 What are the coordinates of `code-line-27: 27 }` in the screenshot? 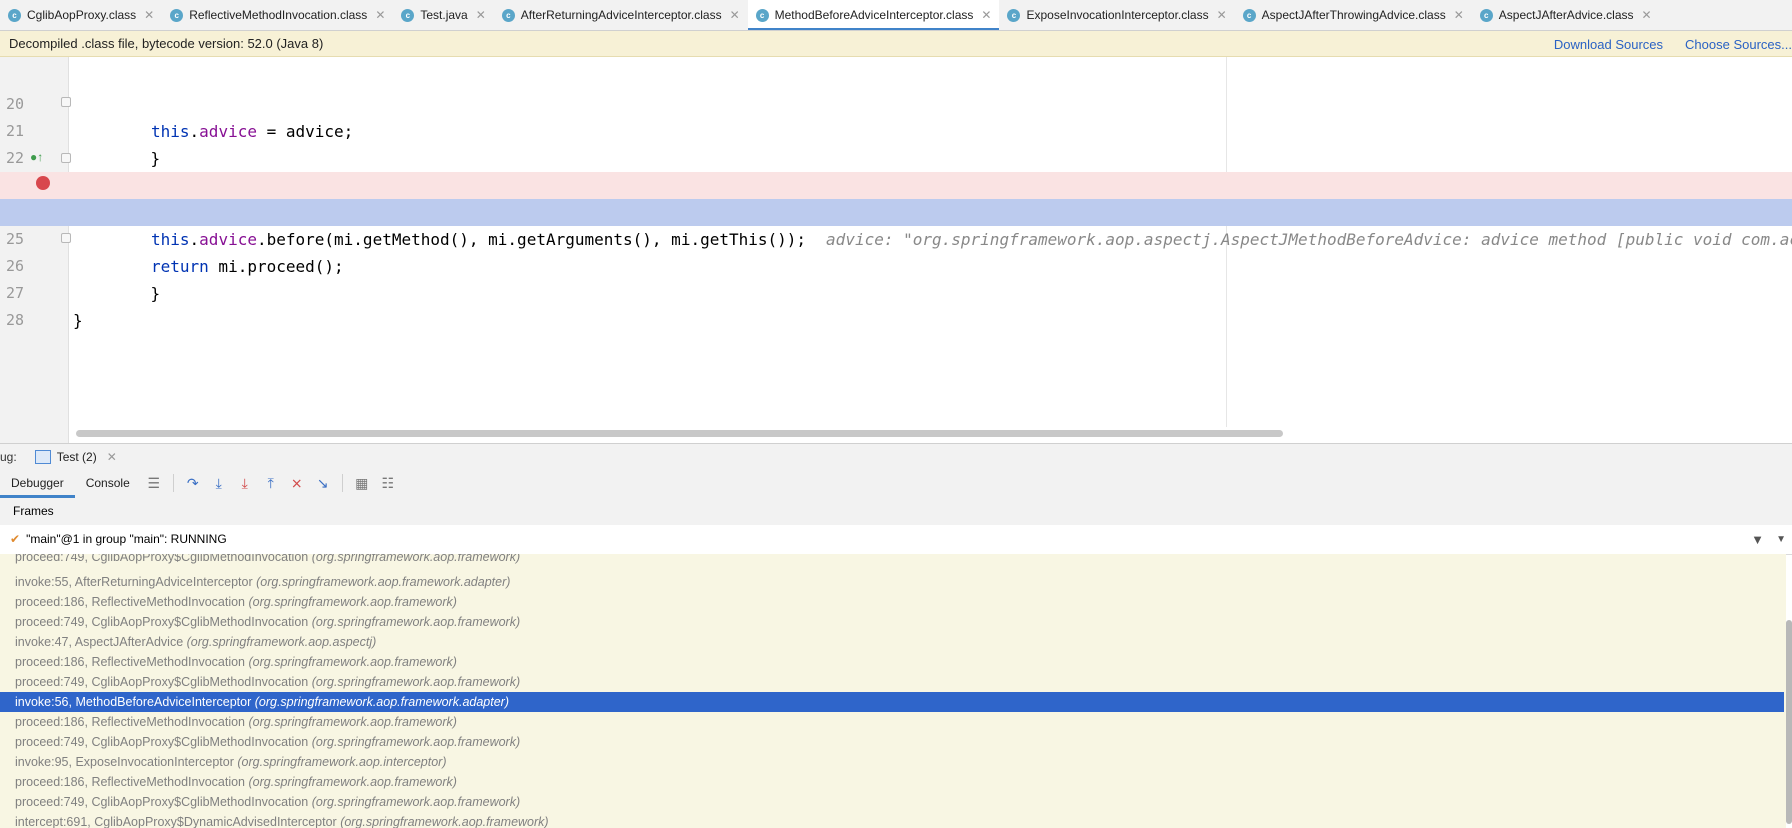 It's located at (896, 291).